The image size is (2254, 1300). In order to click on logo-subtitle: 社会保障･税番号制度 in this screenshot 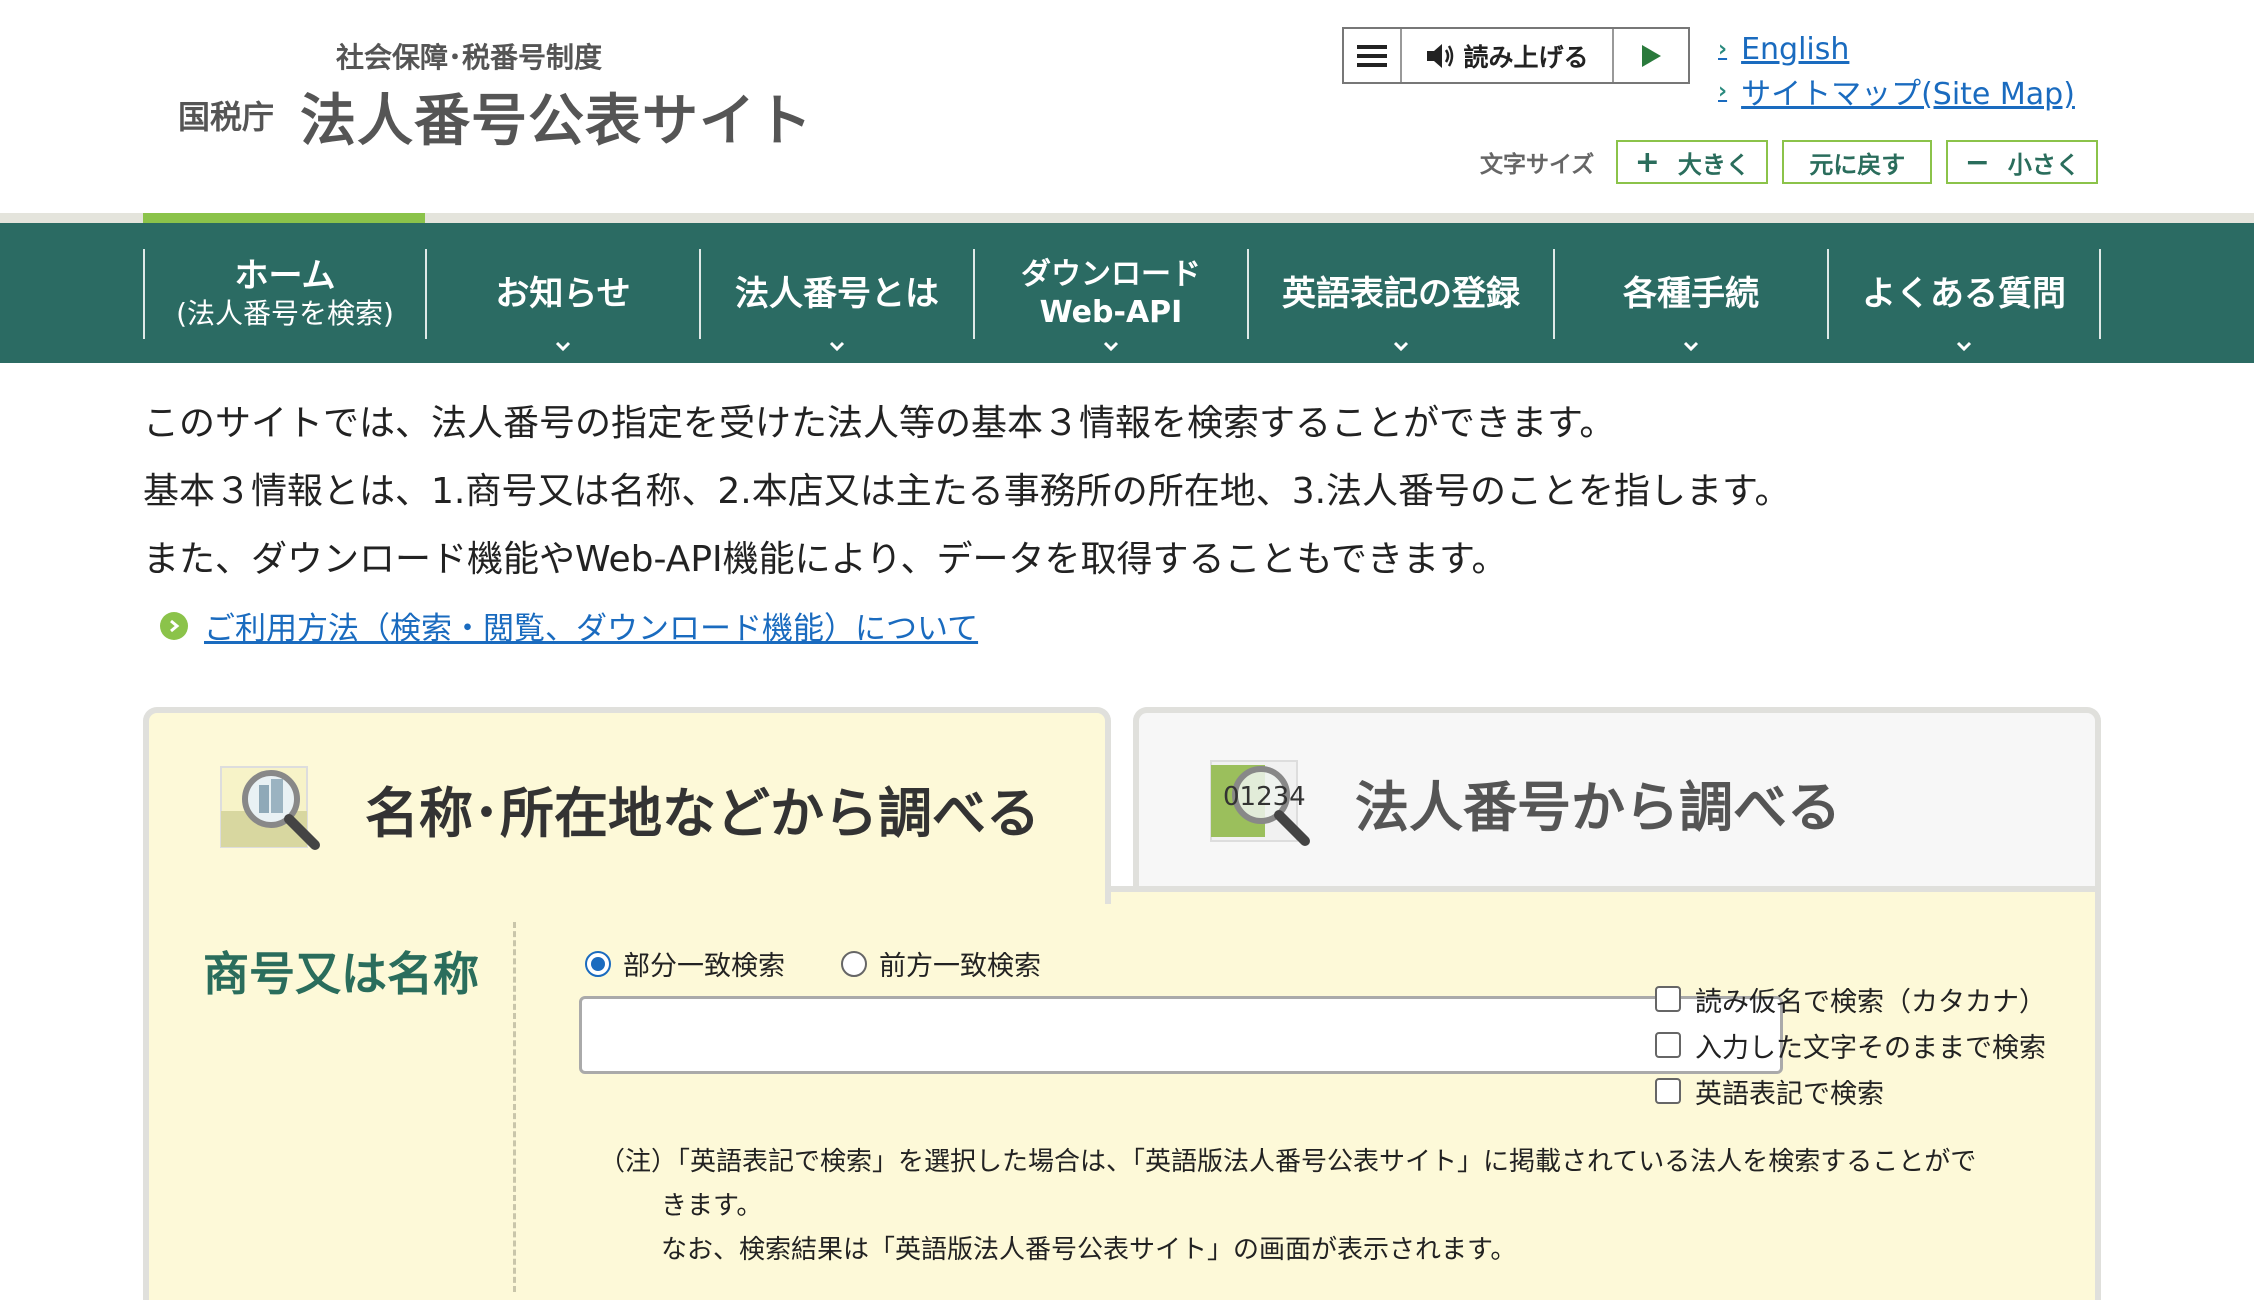, I will do `click(469, 57)`.